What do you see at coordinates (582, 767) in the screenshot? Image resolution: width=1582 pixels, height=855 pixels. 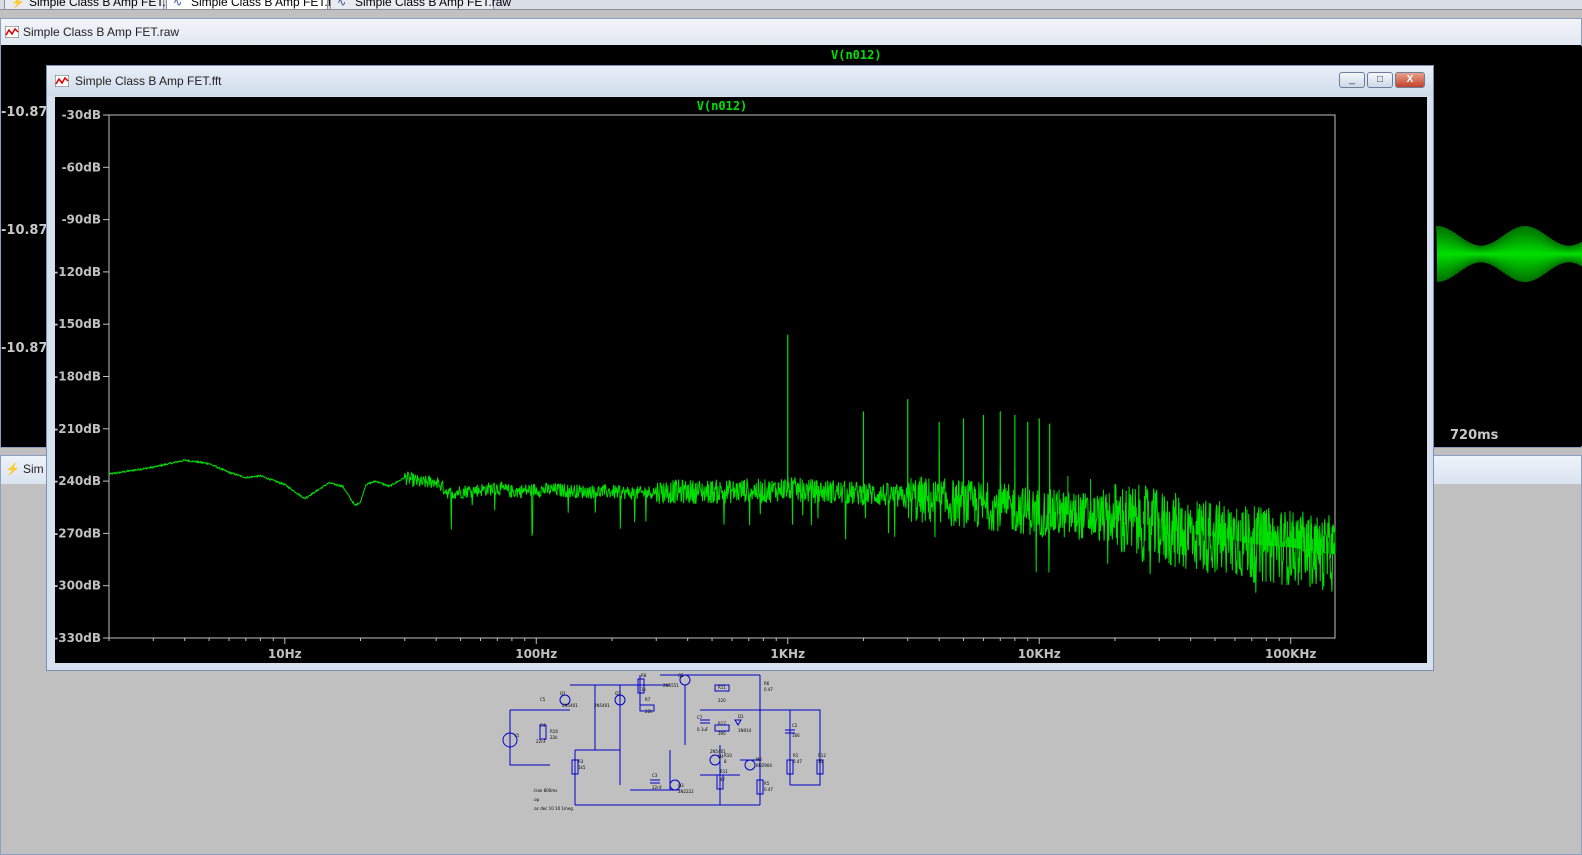 I see `component-label: 1k5` at bounding box center [582, 767].